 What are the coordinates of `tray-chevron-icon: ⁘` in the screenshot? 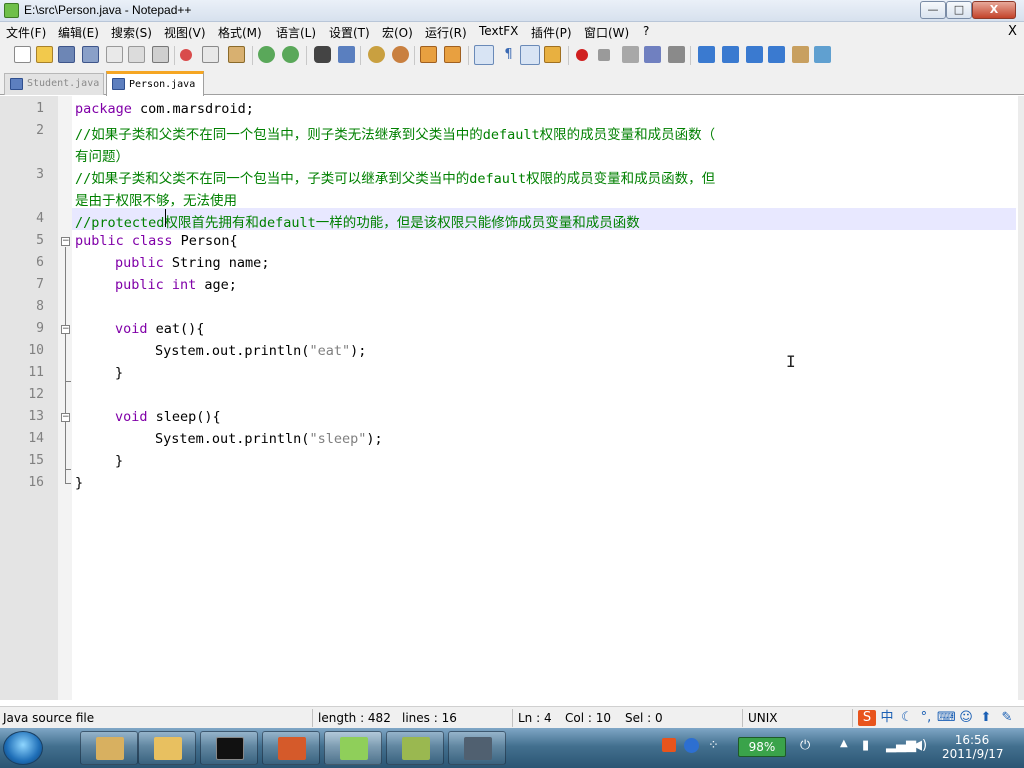 It's located at (713, 745).